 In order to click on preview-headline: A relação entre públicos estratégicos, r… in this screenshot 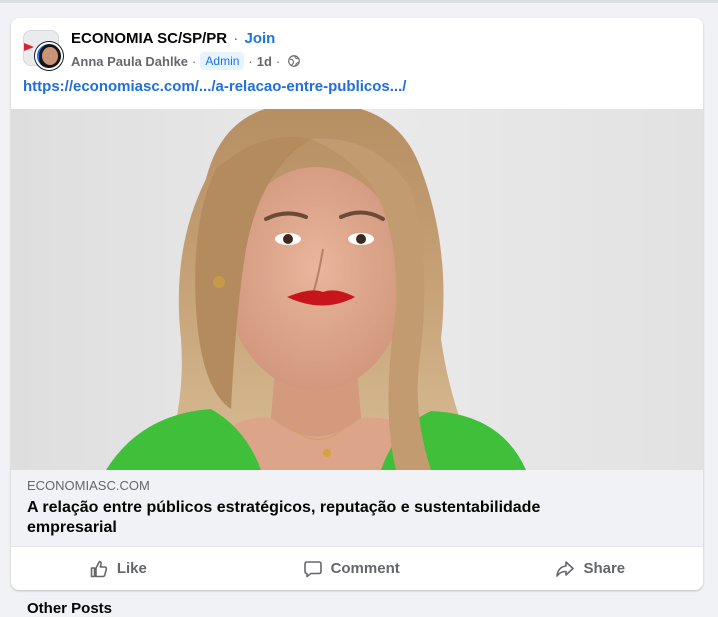, I will do `click(327, 518)`.